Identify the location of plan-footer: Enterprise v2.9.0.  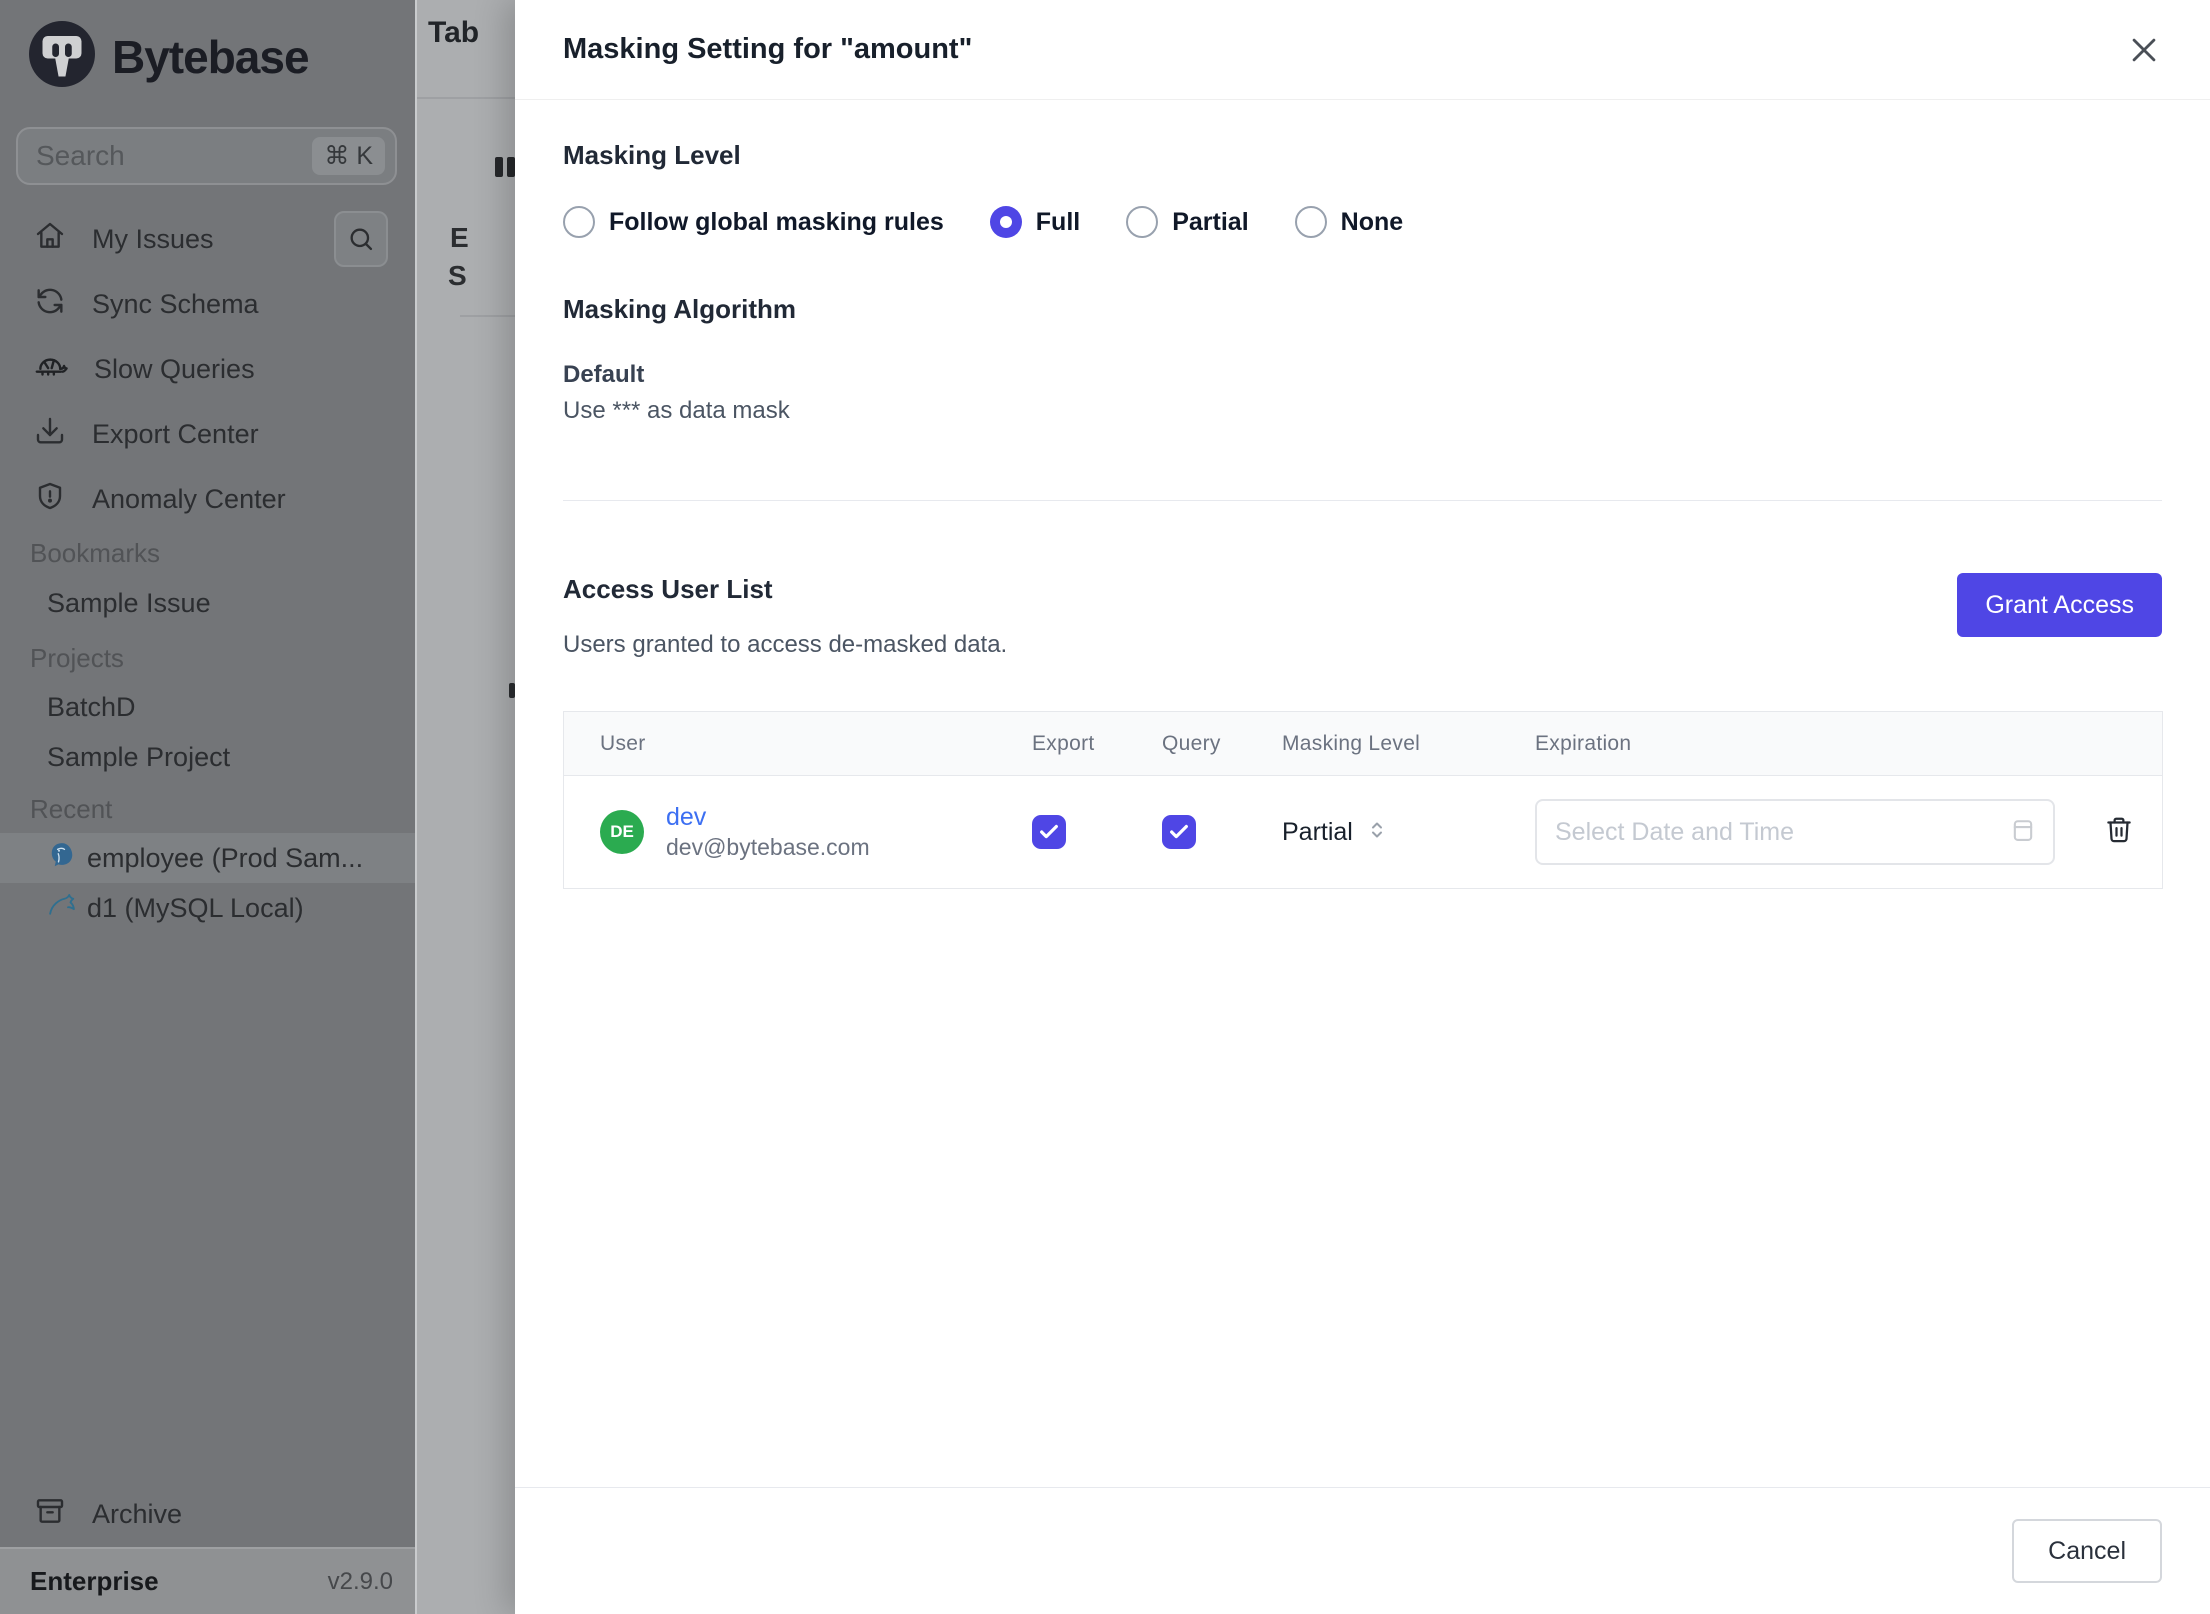
(207, 1580).